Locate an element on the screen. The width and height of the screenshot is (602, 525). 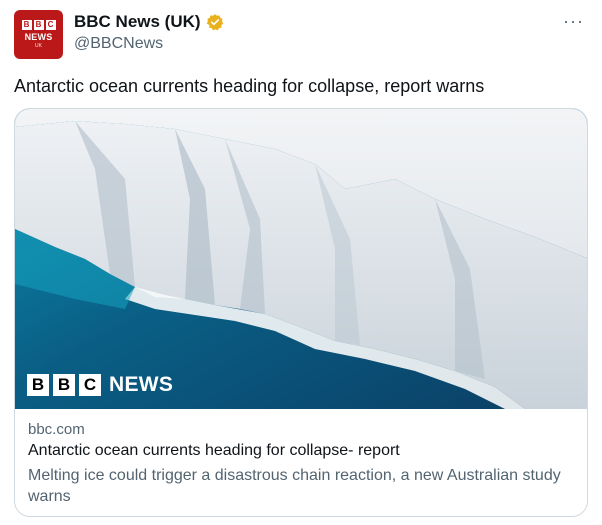
display-name: BBC News (UK) is located at coordinates (137, 22).